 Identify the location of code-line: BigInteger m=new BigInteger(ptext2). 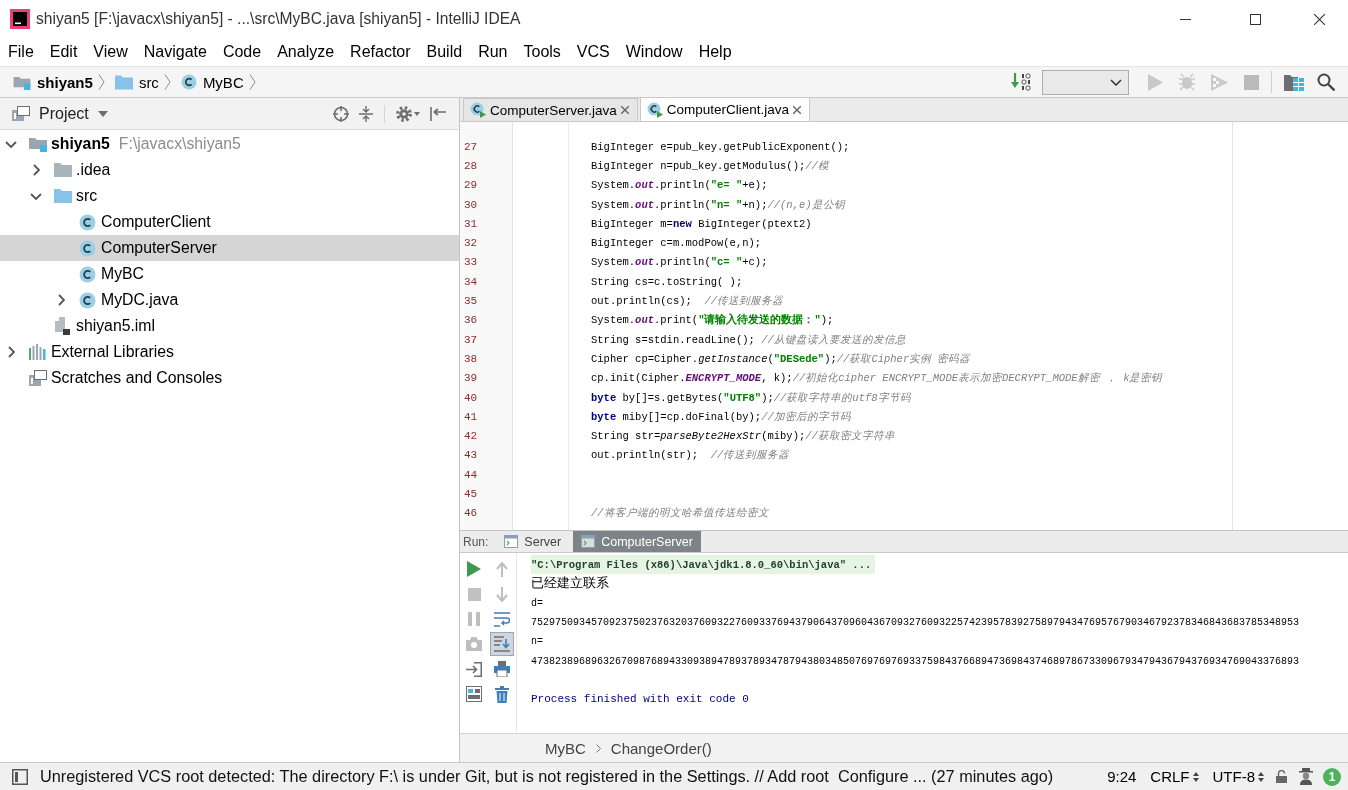
(701, 223).